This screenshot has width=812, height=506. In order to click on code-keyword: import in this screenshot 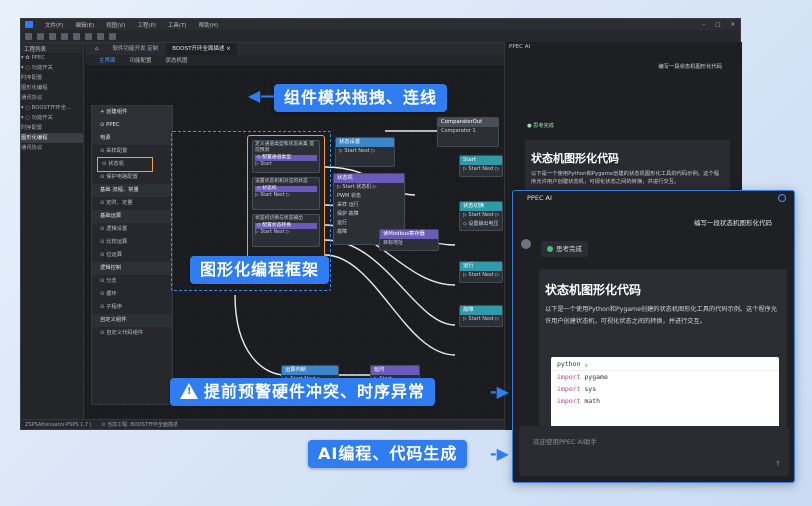, I will do `click(569, 389)`.